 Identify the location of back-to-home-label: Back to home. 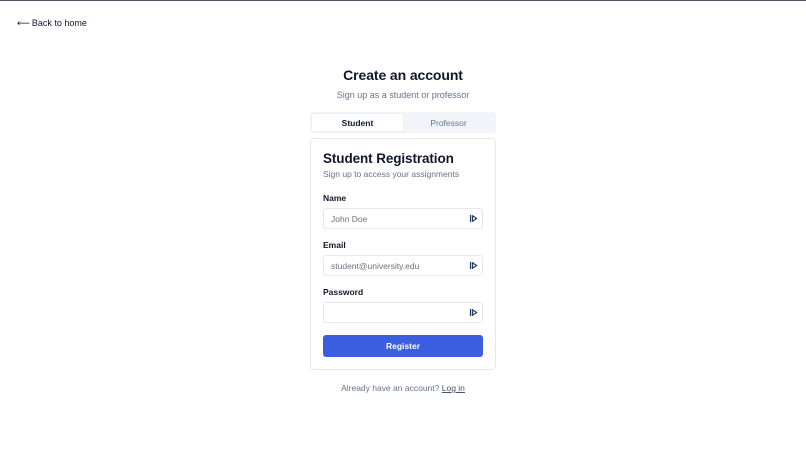
(59, 23).